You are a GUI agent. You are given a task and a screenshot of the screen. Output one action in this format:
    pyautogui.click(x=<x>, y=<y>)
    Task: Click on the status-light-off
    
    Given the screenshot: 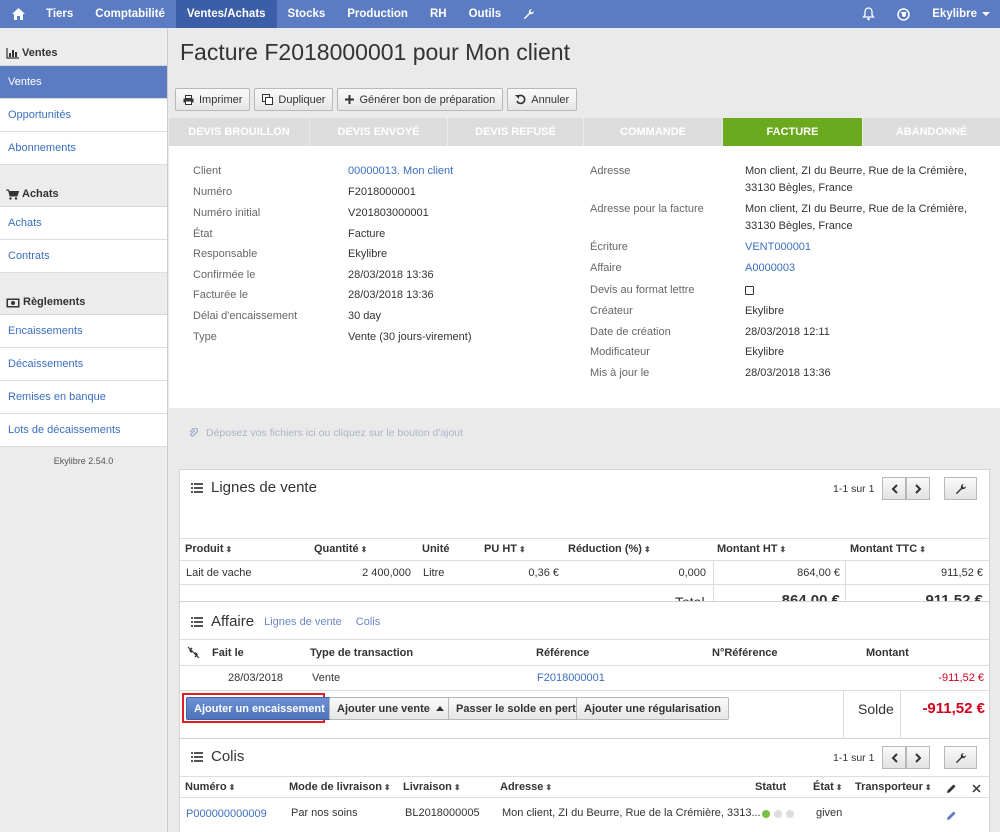 What is the action you would take?
    pyautogui.click(x=778, y=814)
    